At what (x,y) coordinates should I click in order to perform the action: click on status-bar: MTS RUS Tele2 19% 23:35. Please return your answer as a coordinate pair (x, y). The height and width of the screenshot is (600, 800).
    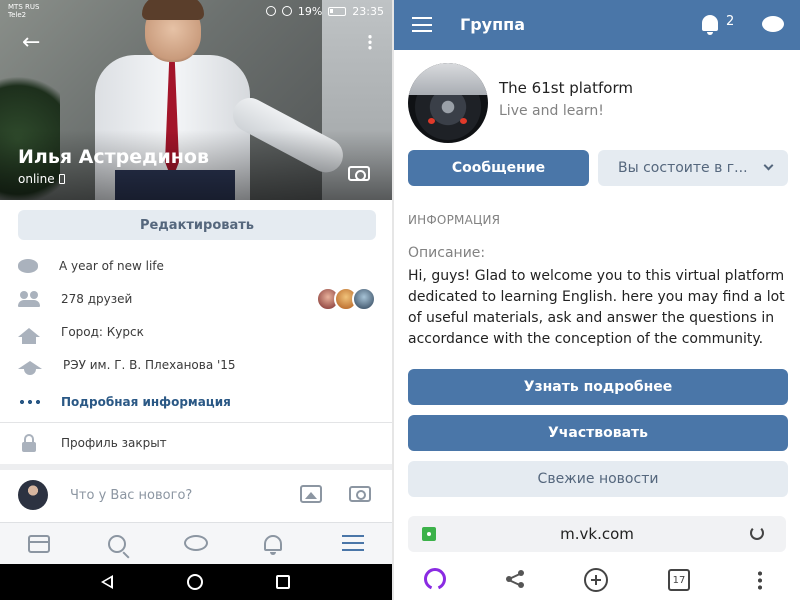
    Looking at the image, I should click on (196, 11).